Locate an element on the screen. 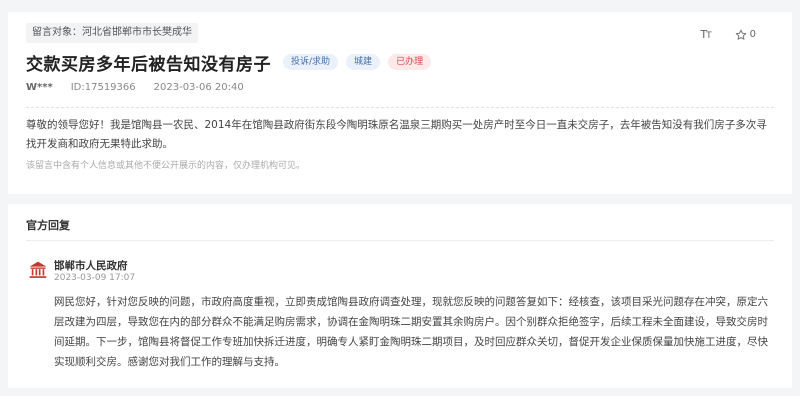 The height and width of the screenshot is (396, 800). message-datetime: 2023-03-06 20:40 is located at coordinates (198, 87).